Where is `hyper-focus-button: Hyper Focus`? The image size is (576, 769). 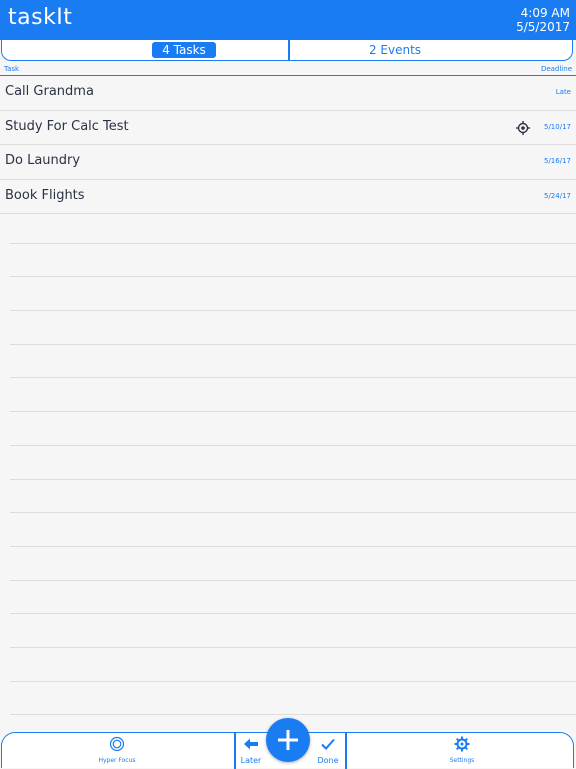
hyper-focus-button: Hyper Focus is located at coordinates (117, 750).